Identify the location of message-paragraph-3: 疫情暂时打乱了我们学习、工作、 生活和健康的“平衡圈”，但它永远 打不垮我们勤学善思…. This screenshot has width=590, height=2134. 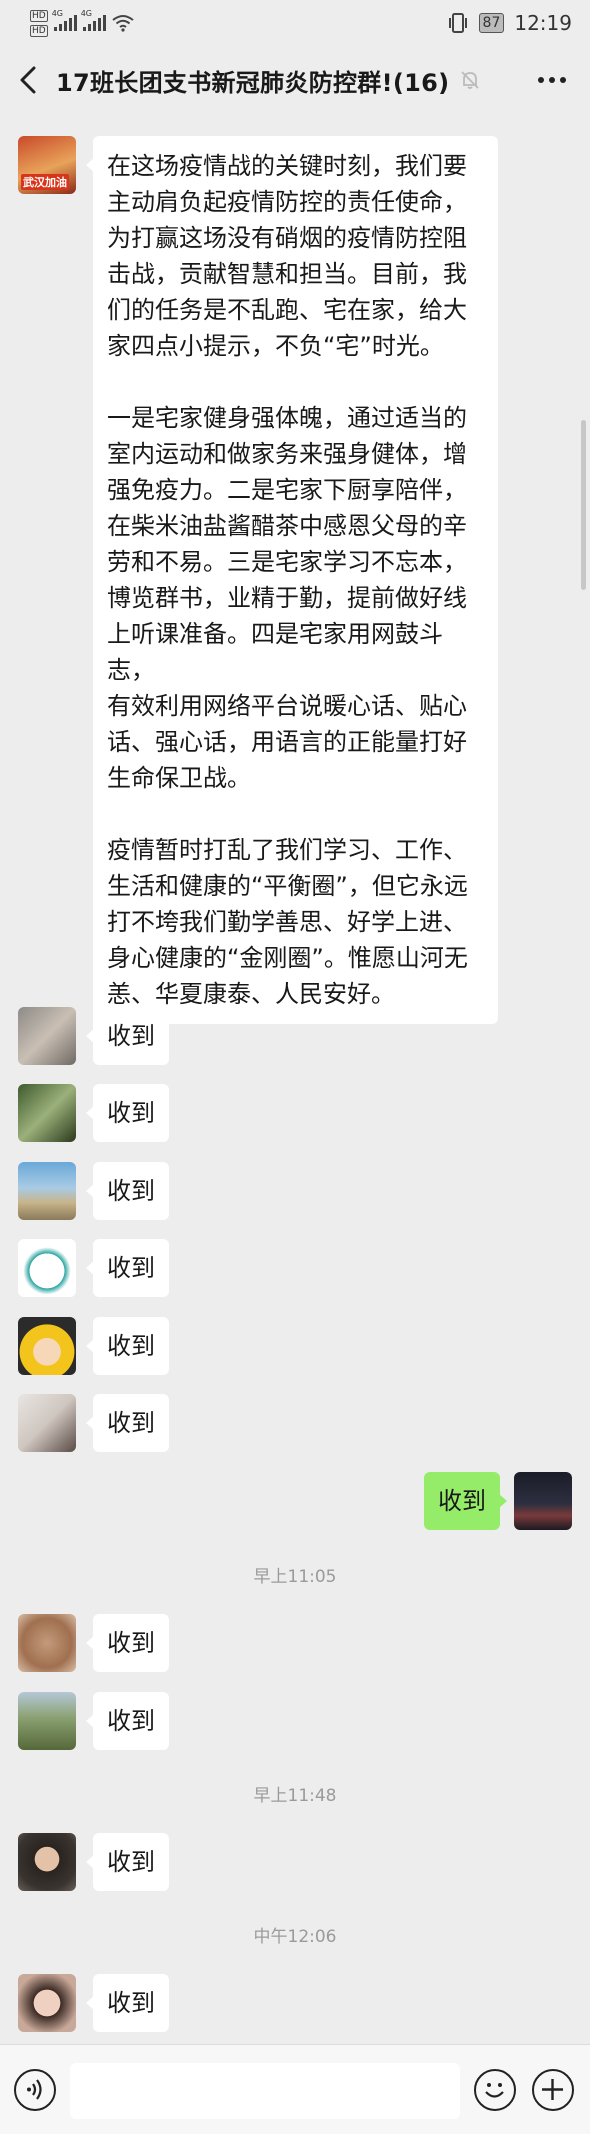
(295, 922).